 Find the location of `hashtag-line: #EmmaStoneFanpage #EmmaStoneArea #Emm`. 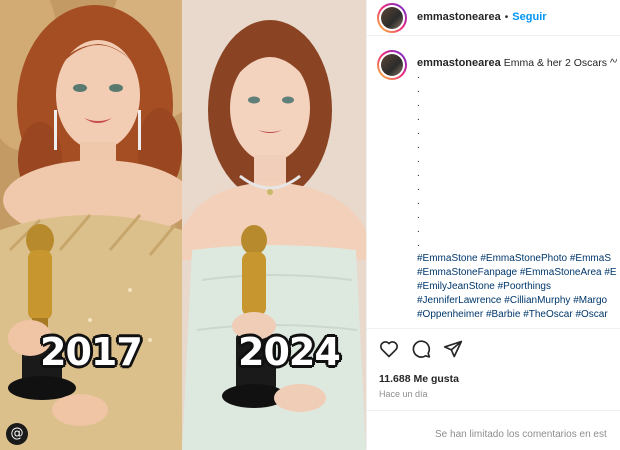

hashtag-line: #EmmaStoneFanpage #EmmaStoneArea #Emm is located at coordinates (517, 273).